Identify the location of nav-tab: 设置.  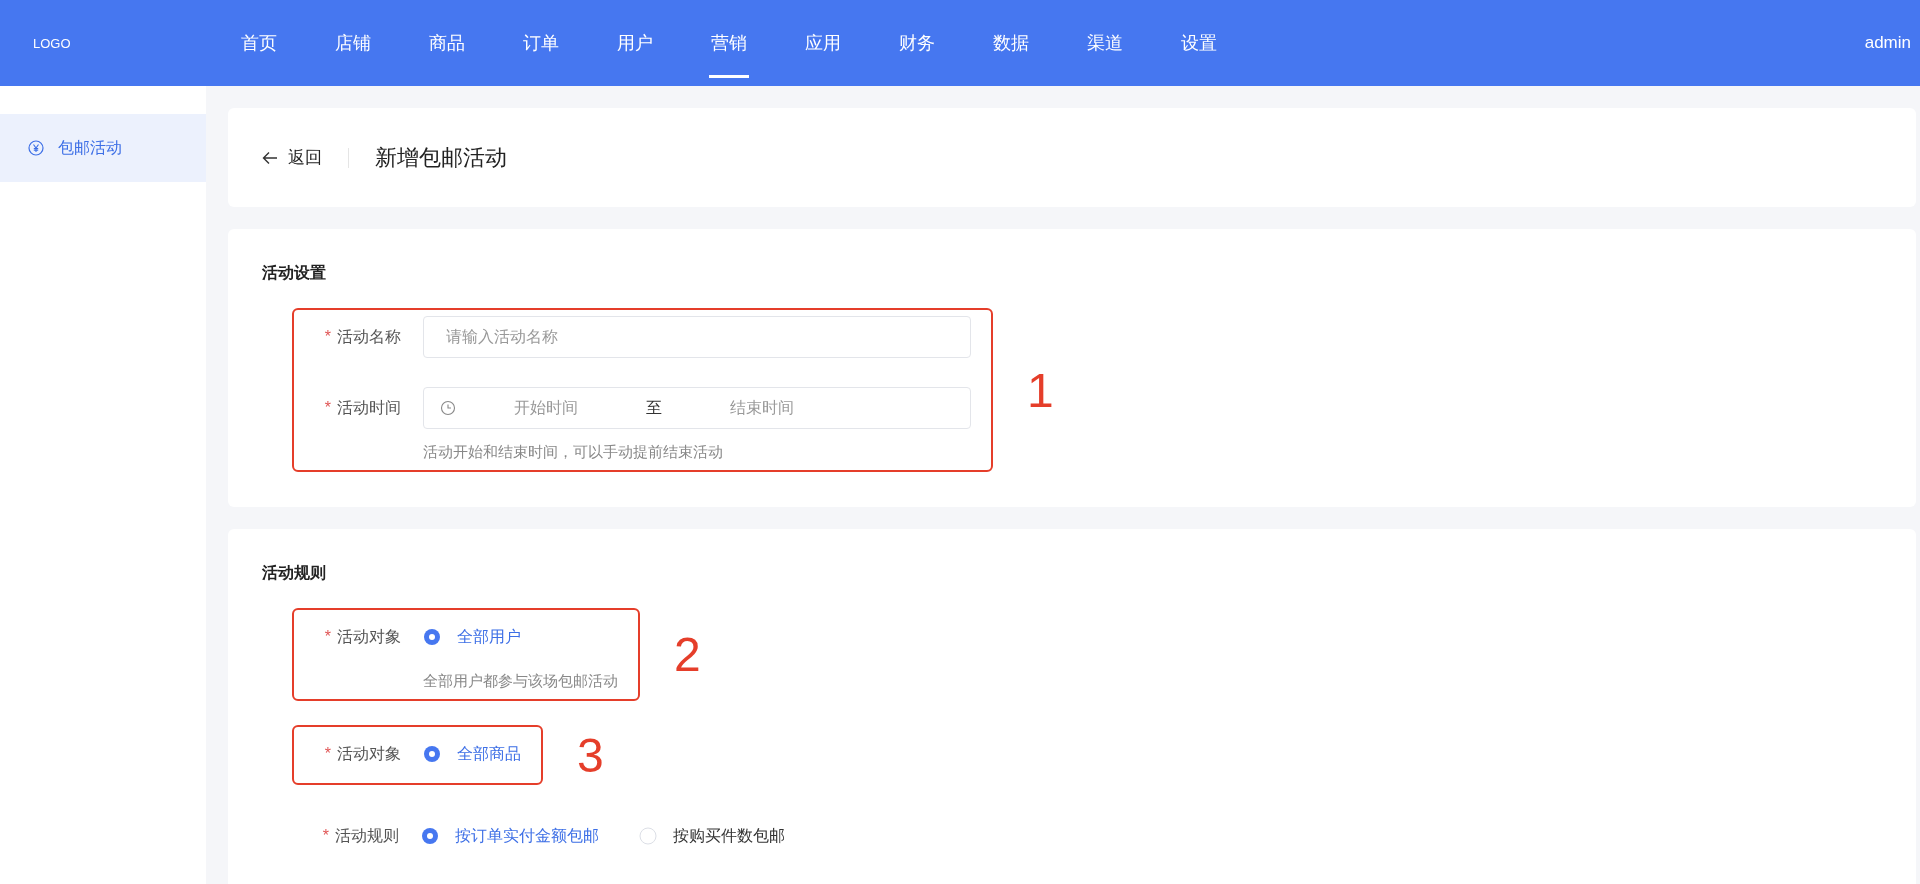
(1199, 43).